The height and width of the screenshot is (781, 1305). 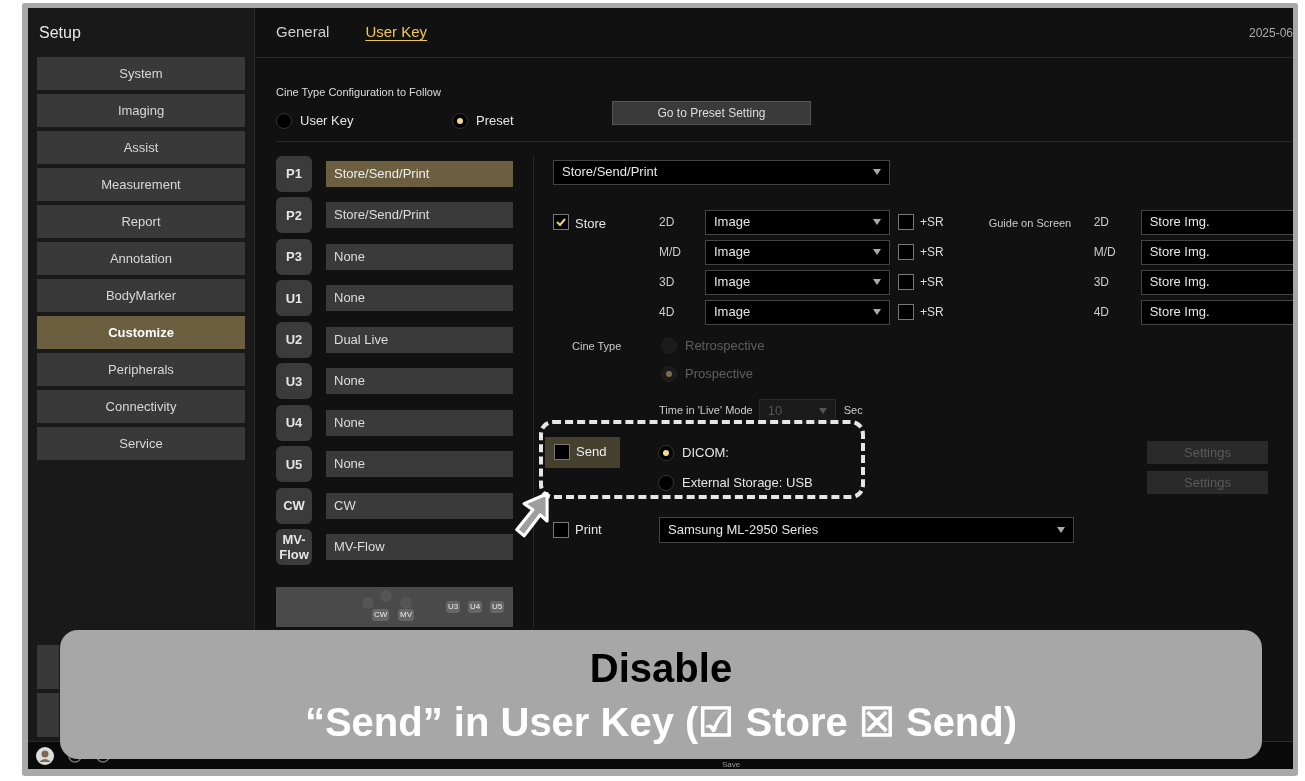 What do you see at coordinates (141, 406) in the screenshot?
I see `sidebar-item: Connectivity` at bounding box center [141, 406].